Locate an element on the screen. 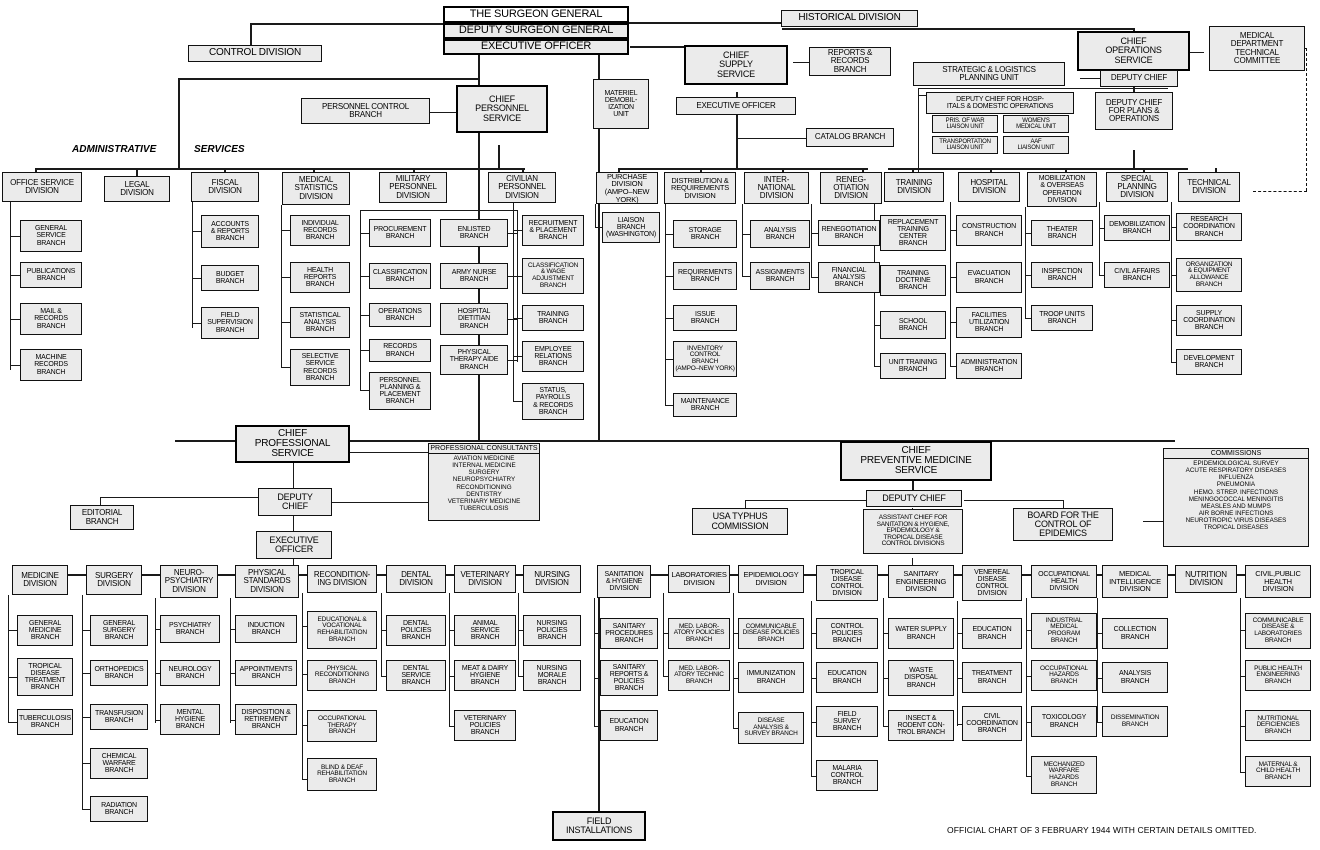  box-branch: OPERATIONS BRANCH is located at coordinates (400, 315).